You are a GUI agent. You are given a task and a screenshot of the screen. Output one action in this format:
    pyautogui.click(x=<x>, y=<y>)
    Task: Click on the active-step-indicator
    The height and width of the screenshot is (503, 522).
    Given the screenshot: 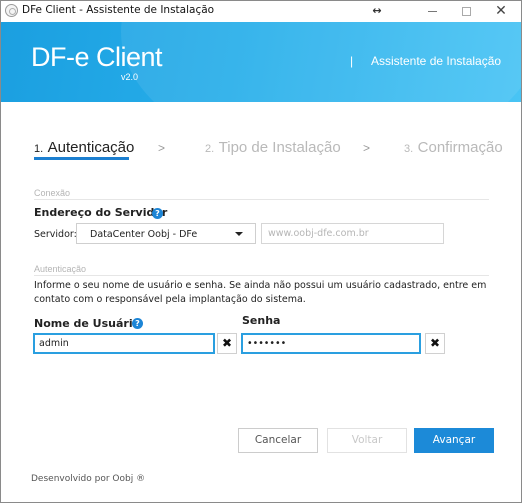 What is the action you would take?
    pyautogui.click(x=81, y=158)
    